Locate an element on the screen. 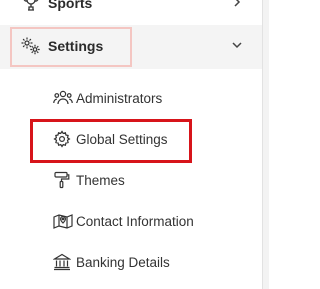 Image resolution: width=320 pixels, height=289 pixels. paint-roller-icon is located at coordinates (62, 180).